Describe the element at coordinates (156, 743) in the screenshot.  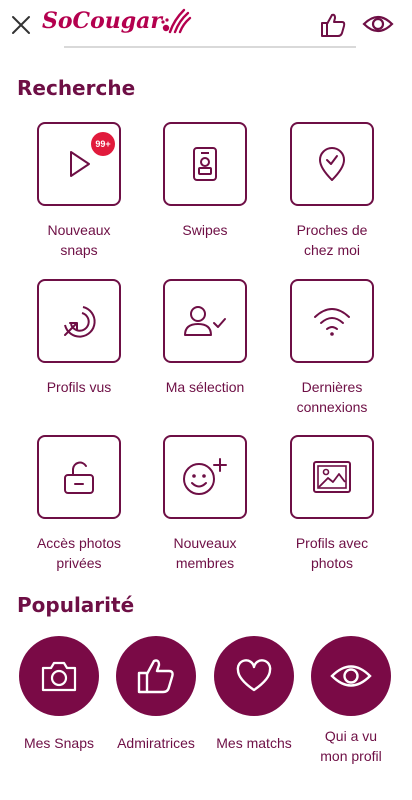
I see `circle-label: Admiratrices` at that location.